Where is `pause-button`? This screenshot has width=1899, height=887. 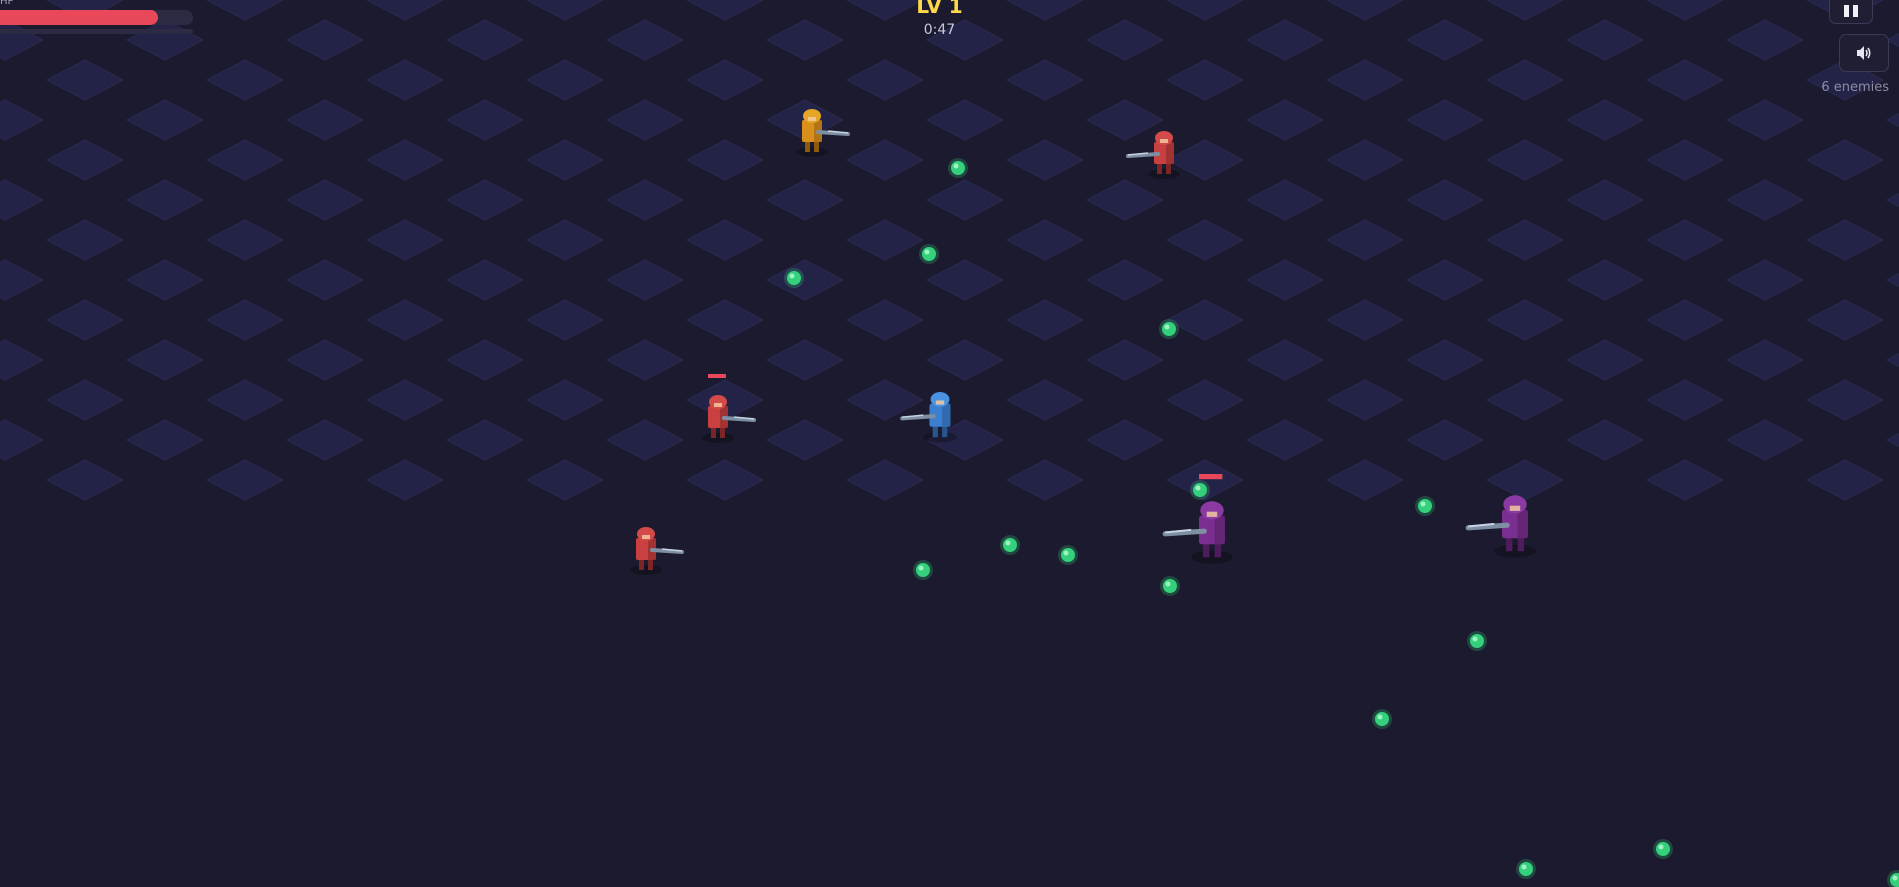
pause-button is located at coordinates (1851, 12).